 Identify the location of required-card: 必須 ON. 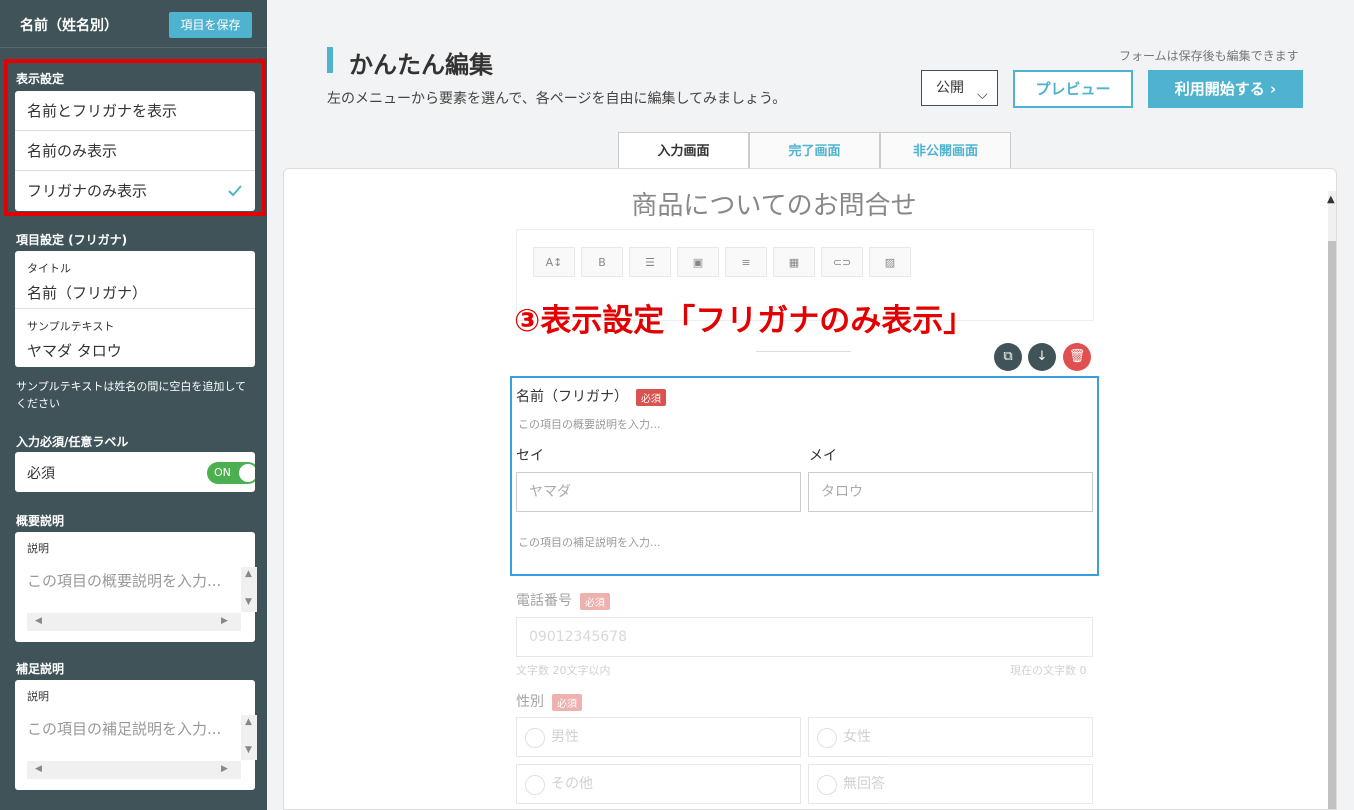
(135, 472).